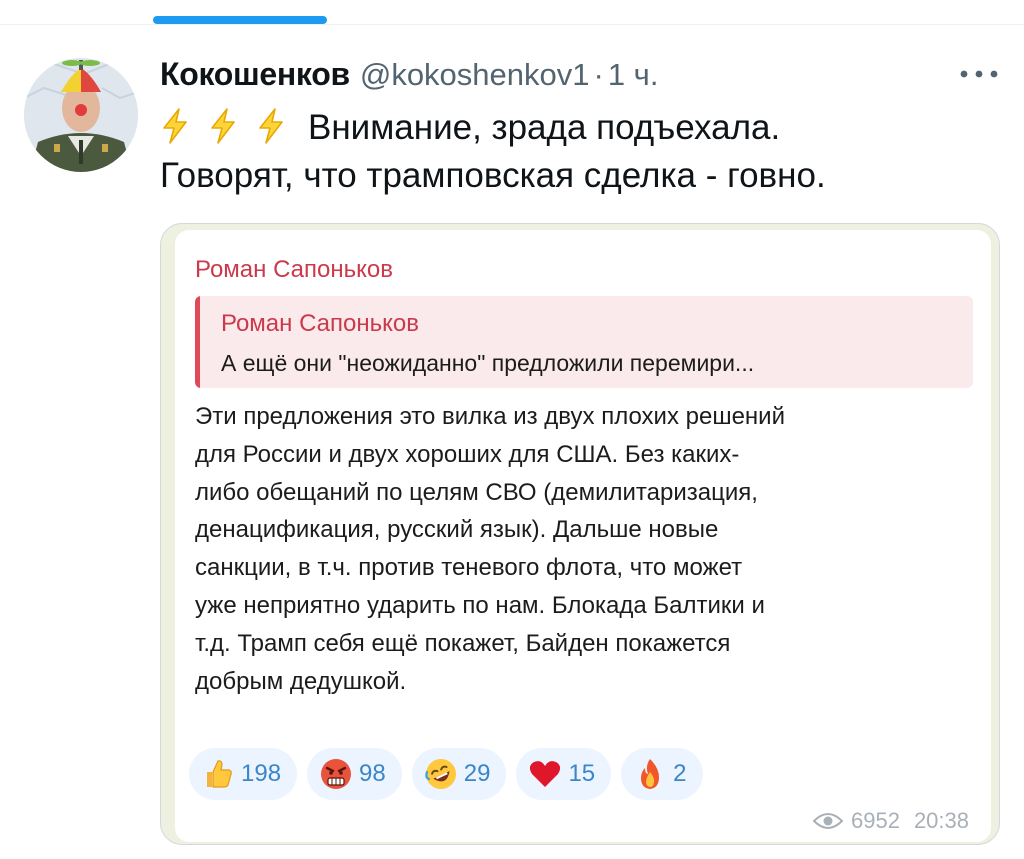 The image size is (1024, 859). Describe the element at coordinates (261, 773) in the screenshot. I see `reaction-count: 198` at that location.